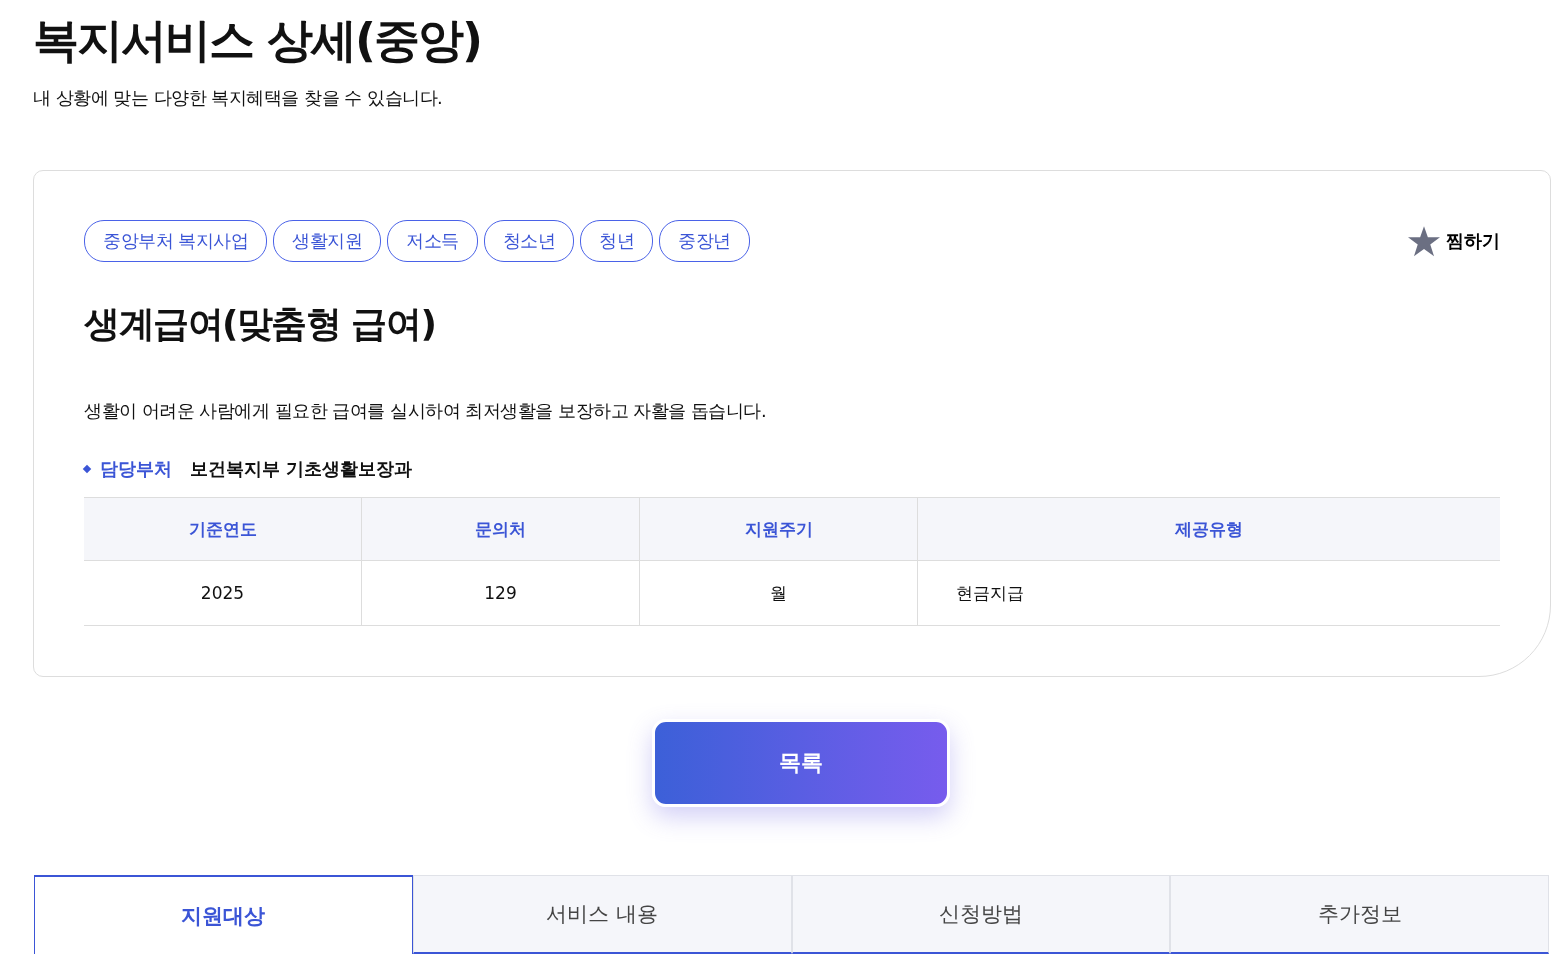  I want to click on page-subtitle: 내 상황에 맞는 다양한 복지혜택을 찾을 수 있습니다., so click(238, 98).